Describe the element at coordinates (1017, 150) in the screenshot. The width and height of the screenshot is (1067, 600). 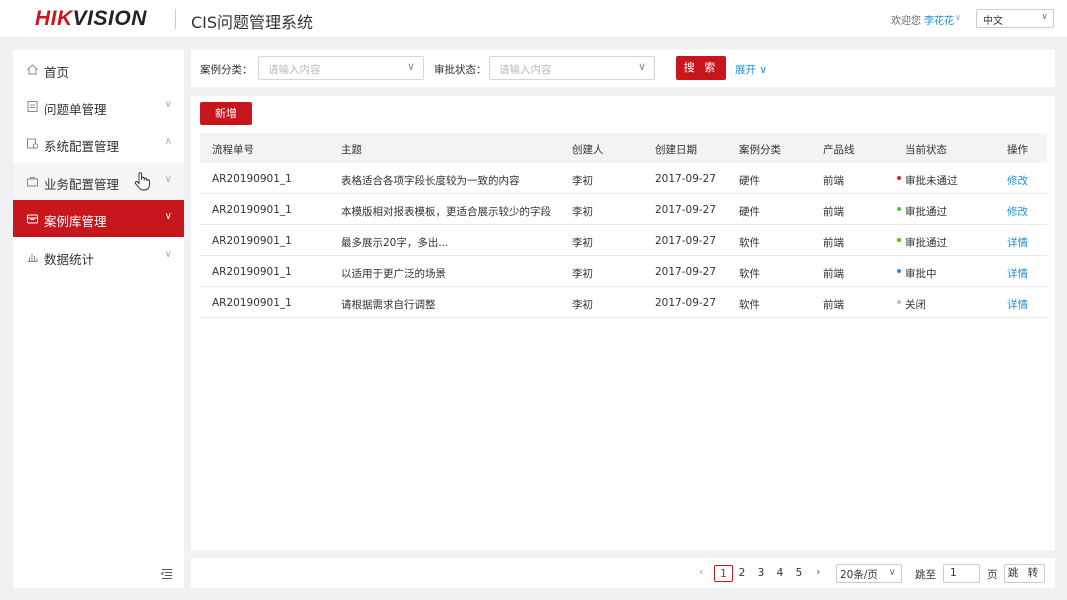
I see `column-header: 操作` at that location.